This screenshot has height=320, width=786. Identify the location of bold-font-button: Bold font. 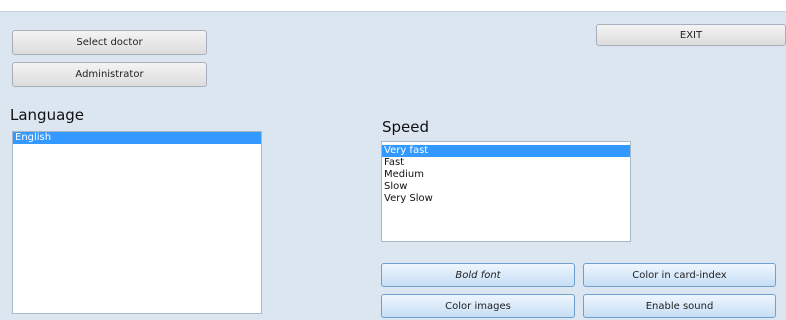
(478, 275).